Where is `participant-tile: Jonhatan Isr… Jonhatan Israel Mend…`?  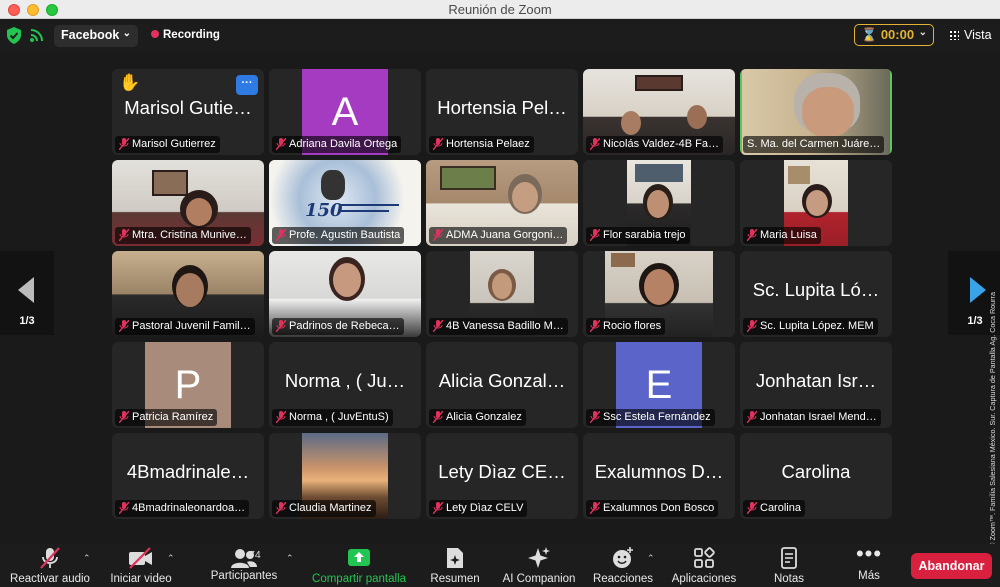 participant-tile: Jonhatan Isr… Jonhatan Israel Mend… is located at coordinates (816, 385).